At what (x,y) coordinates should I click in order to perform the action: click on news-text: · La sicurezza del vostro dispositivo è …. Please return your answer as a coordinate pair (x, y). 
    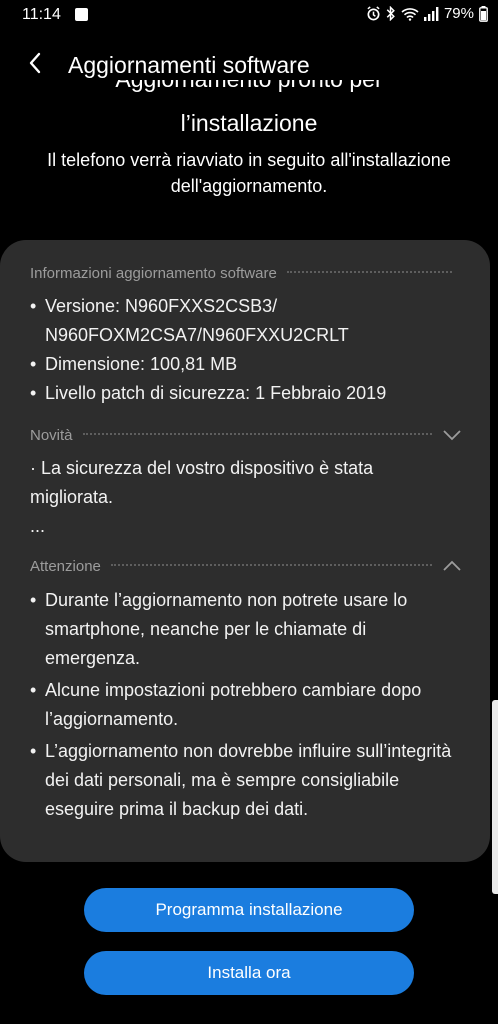
    Looking at the image, I should click on (202, 482).